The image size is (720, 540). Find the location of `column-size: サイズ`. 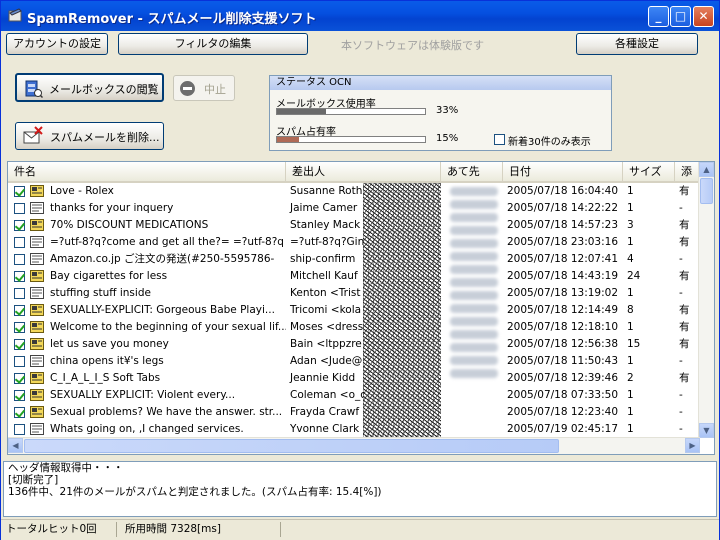

column-size: サイズ is located at coordinates (649, 171).